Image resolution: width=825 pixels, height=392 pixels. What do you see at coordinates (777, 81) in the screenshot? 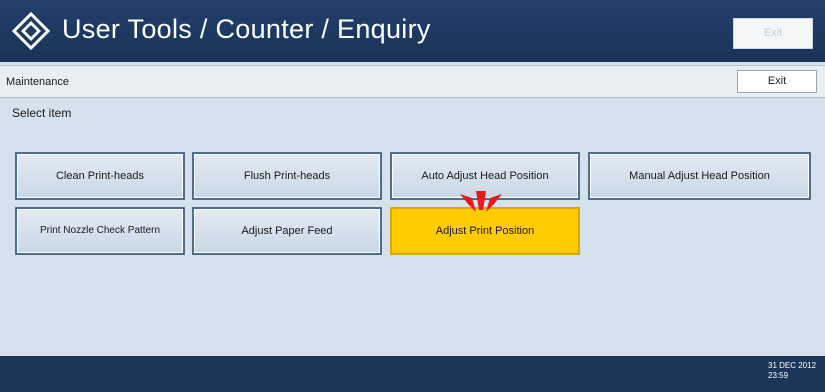
I see `maintenance-exit-button: Exit` at bounding box center [777, 81].